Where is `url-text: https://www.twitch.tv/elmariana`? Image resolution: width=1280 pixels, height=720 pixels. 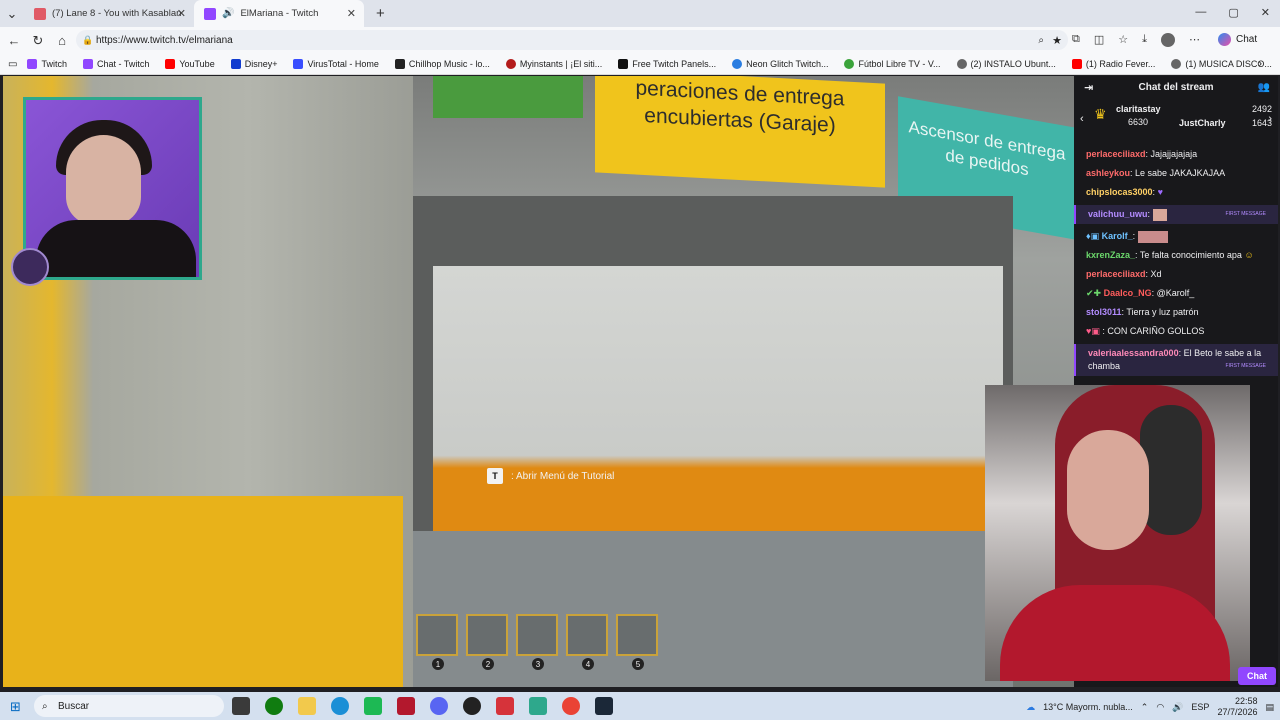 url-text: https://www.twitch.tv/elmariana is located at coordinates (164, 40).